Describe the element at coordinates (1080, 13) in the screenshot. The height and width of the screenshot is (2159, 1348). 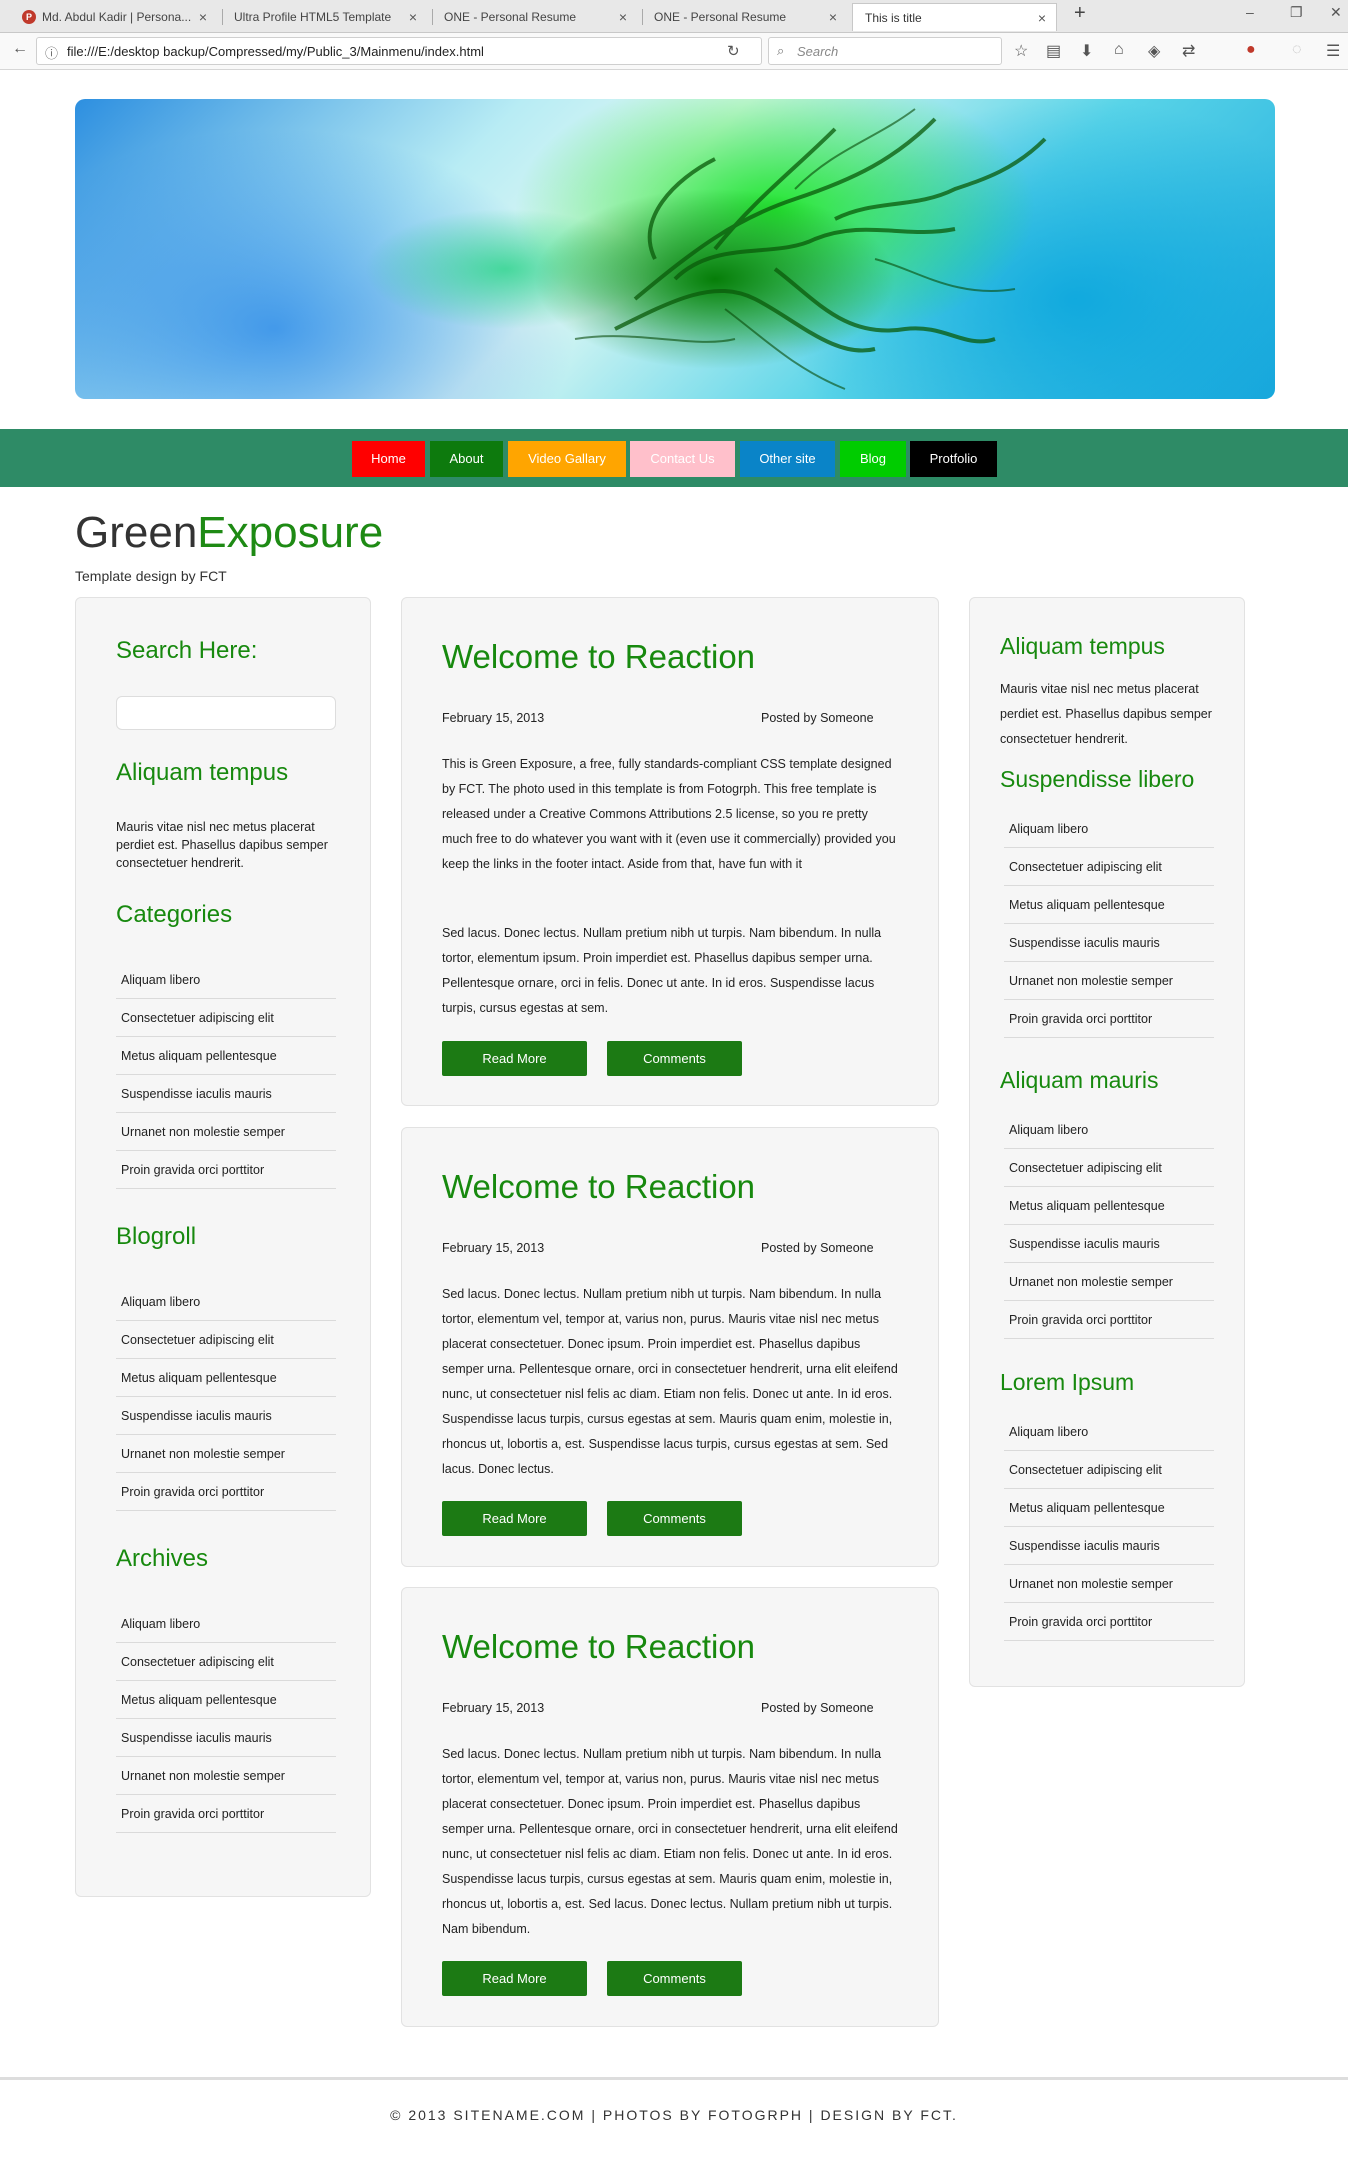
I see `new-tab-icon: +` at that location.